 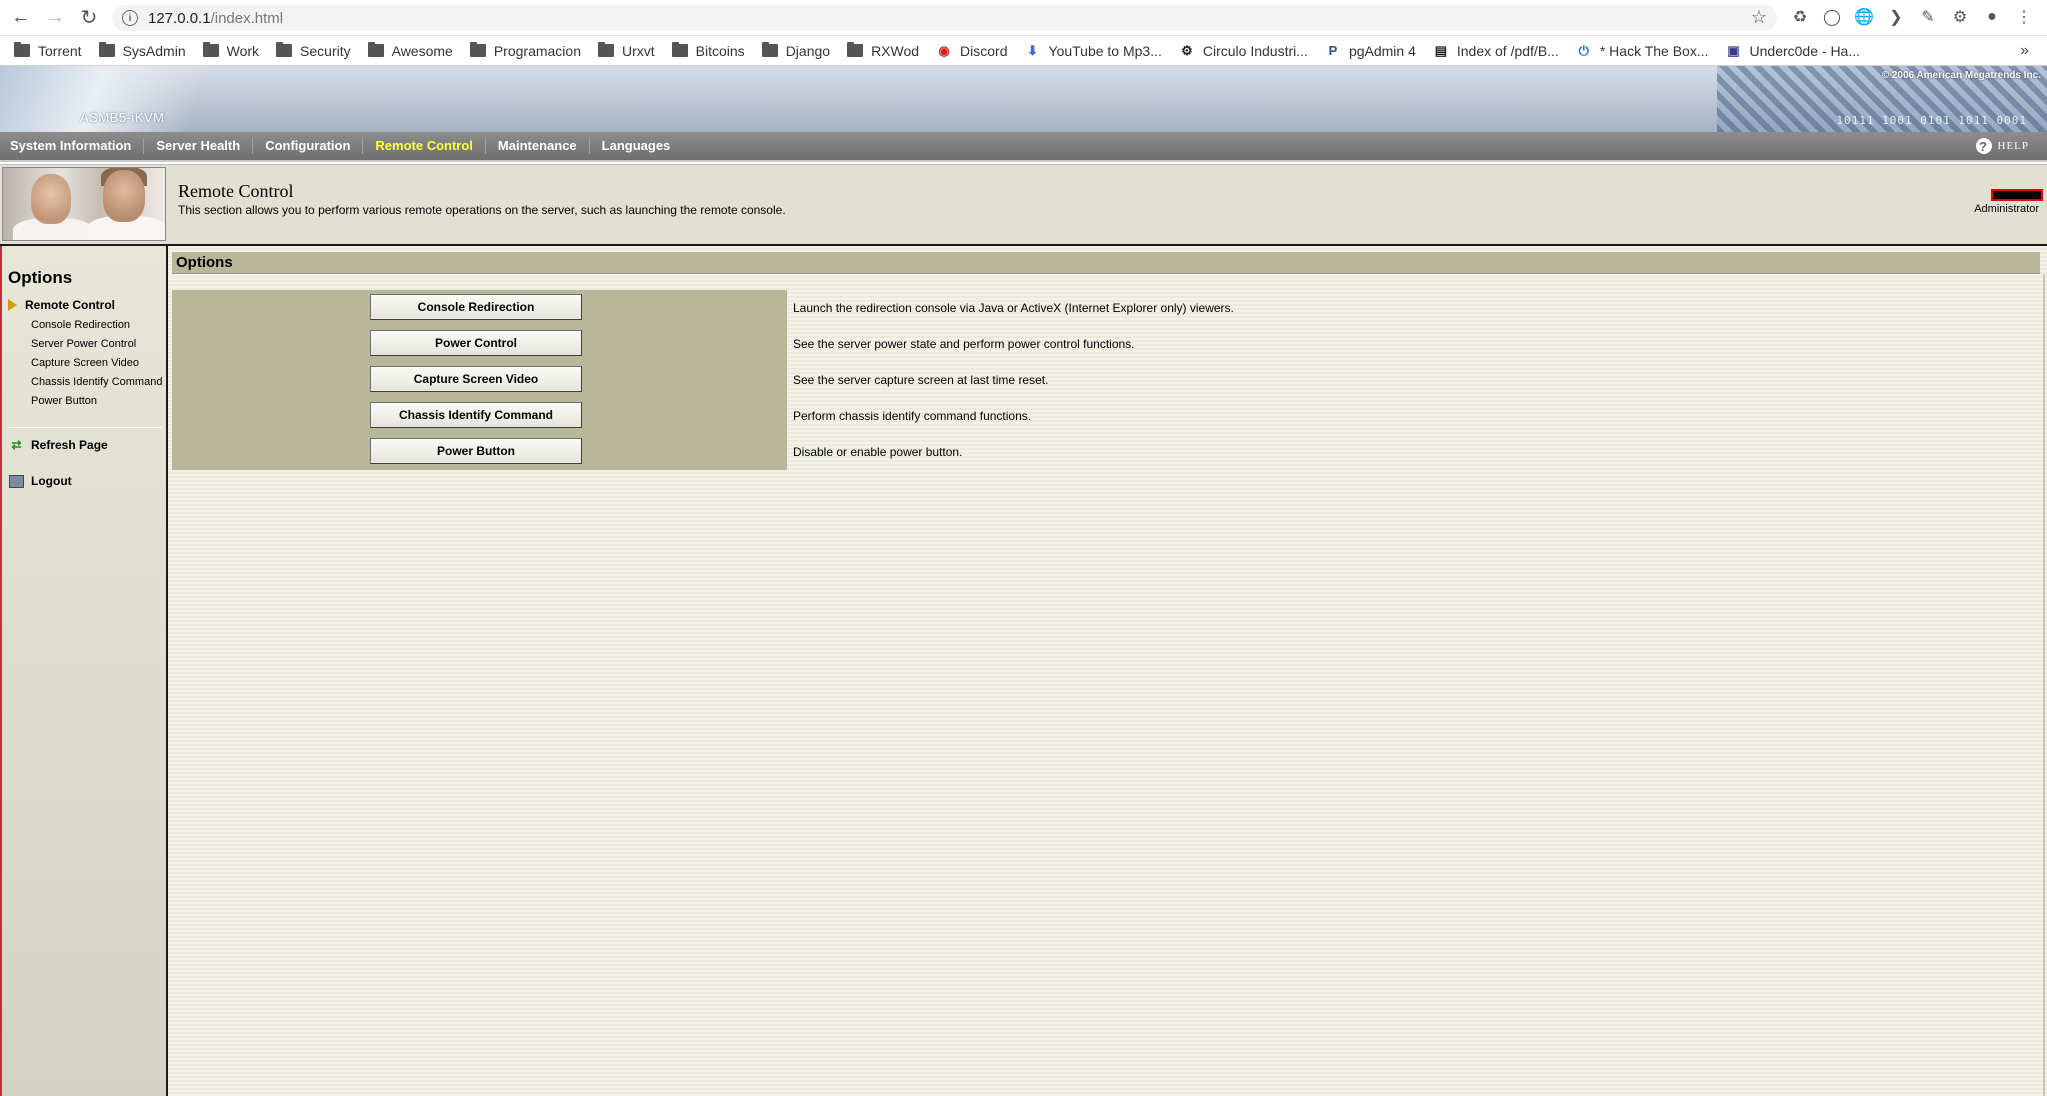 What do you see at coordinates (895, 50) in the screenshot?
I see `bookmark-label: RXWod` at bounding box center [895, 50].